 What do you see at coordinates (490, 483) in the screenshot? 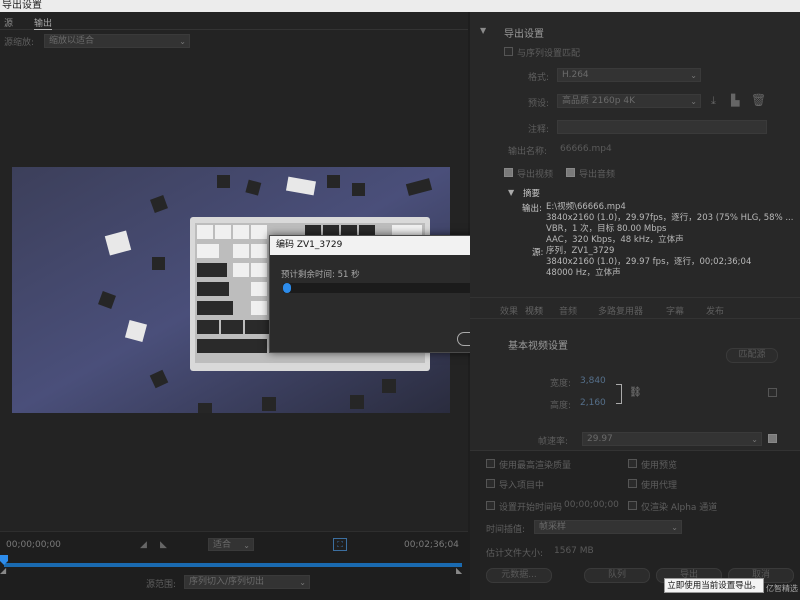
I see `import-project-checkbox` at bounding box center [490, 483].